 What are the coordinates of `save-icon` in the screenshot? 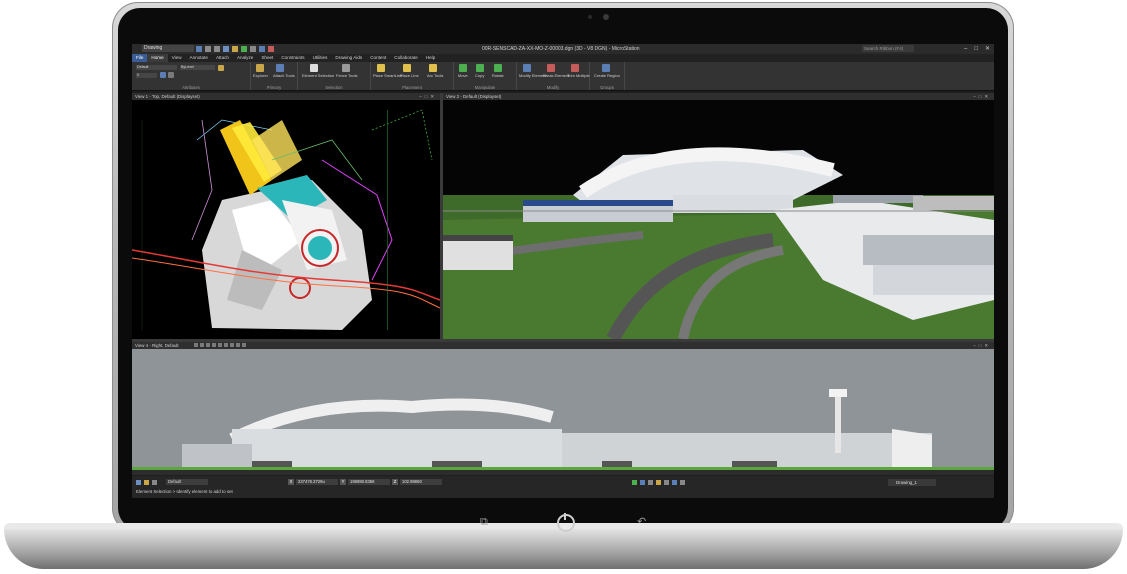 It's located at (199, 49).